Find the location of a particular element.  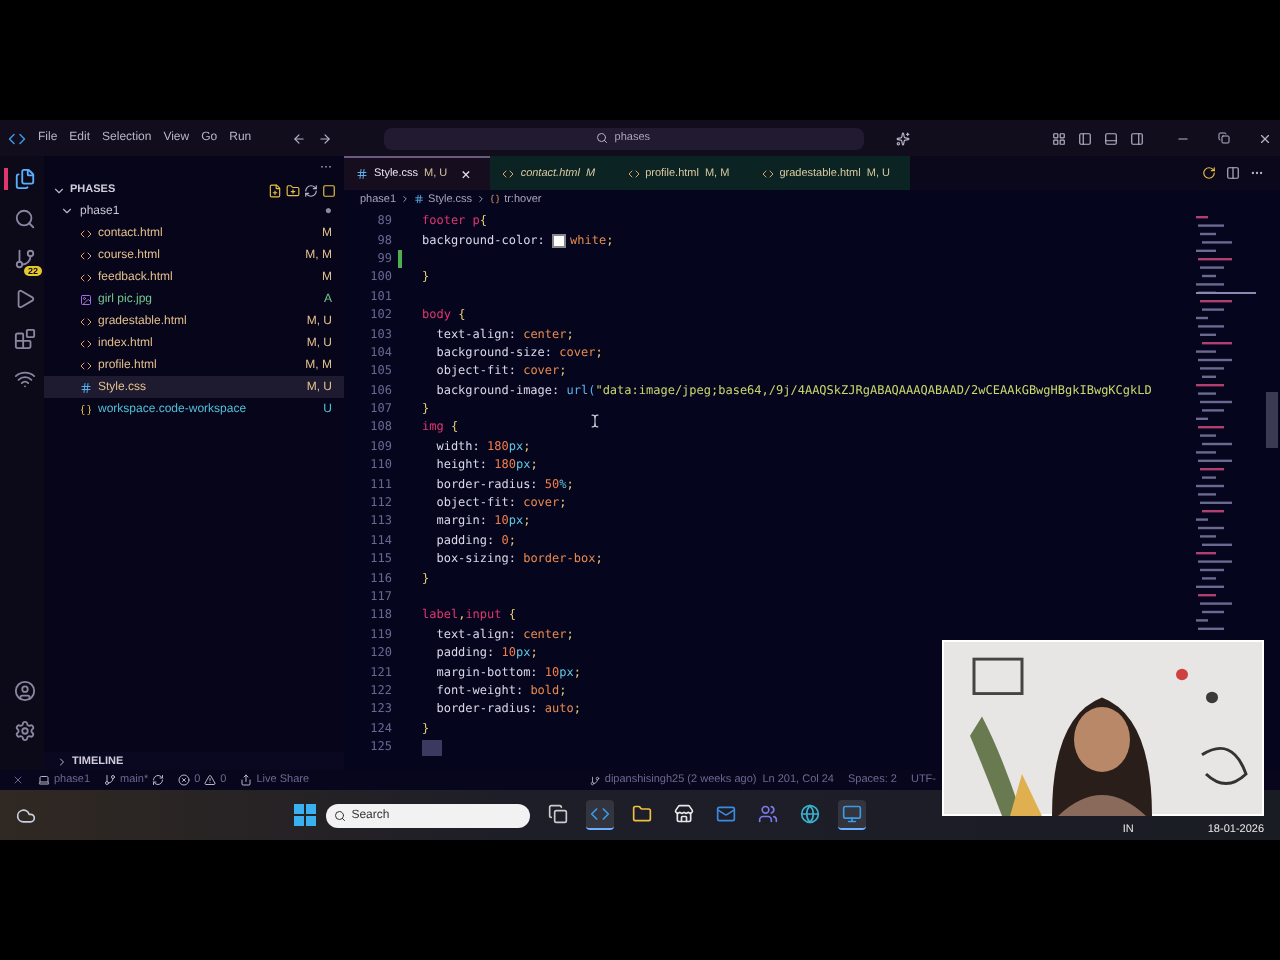

sync-icon is located at coordinates (158, 780).